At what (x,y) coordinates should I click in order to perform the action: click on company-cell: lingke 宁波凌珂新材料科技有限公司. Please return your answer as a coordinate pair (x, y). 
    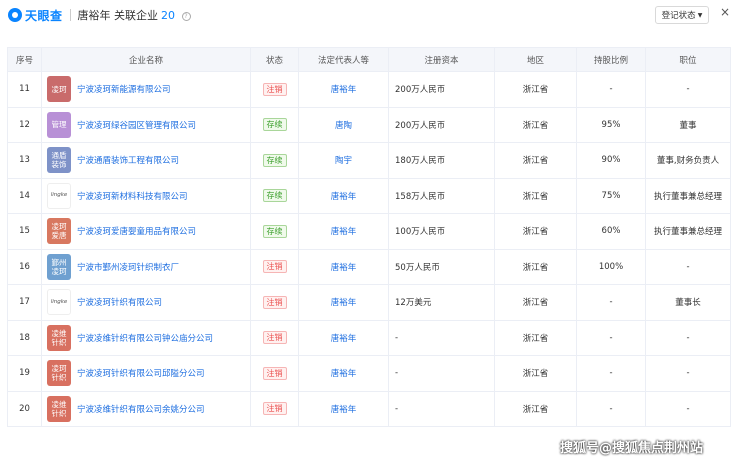
    Looking at the image, I should click on (146, 195).